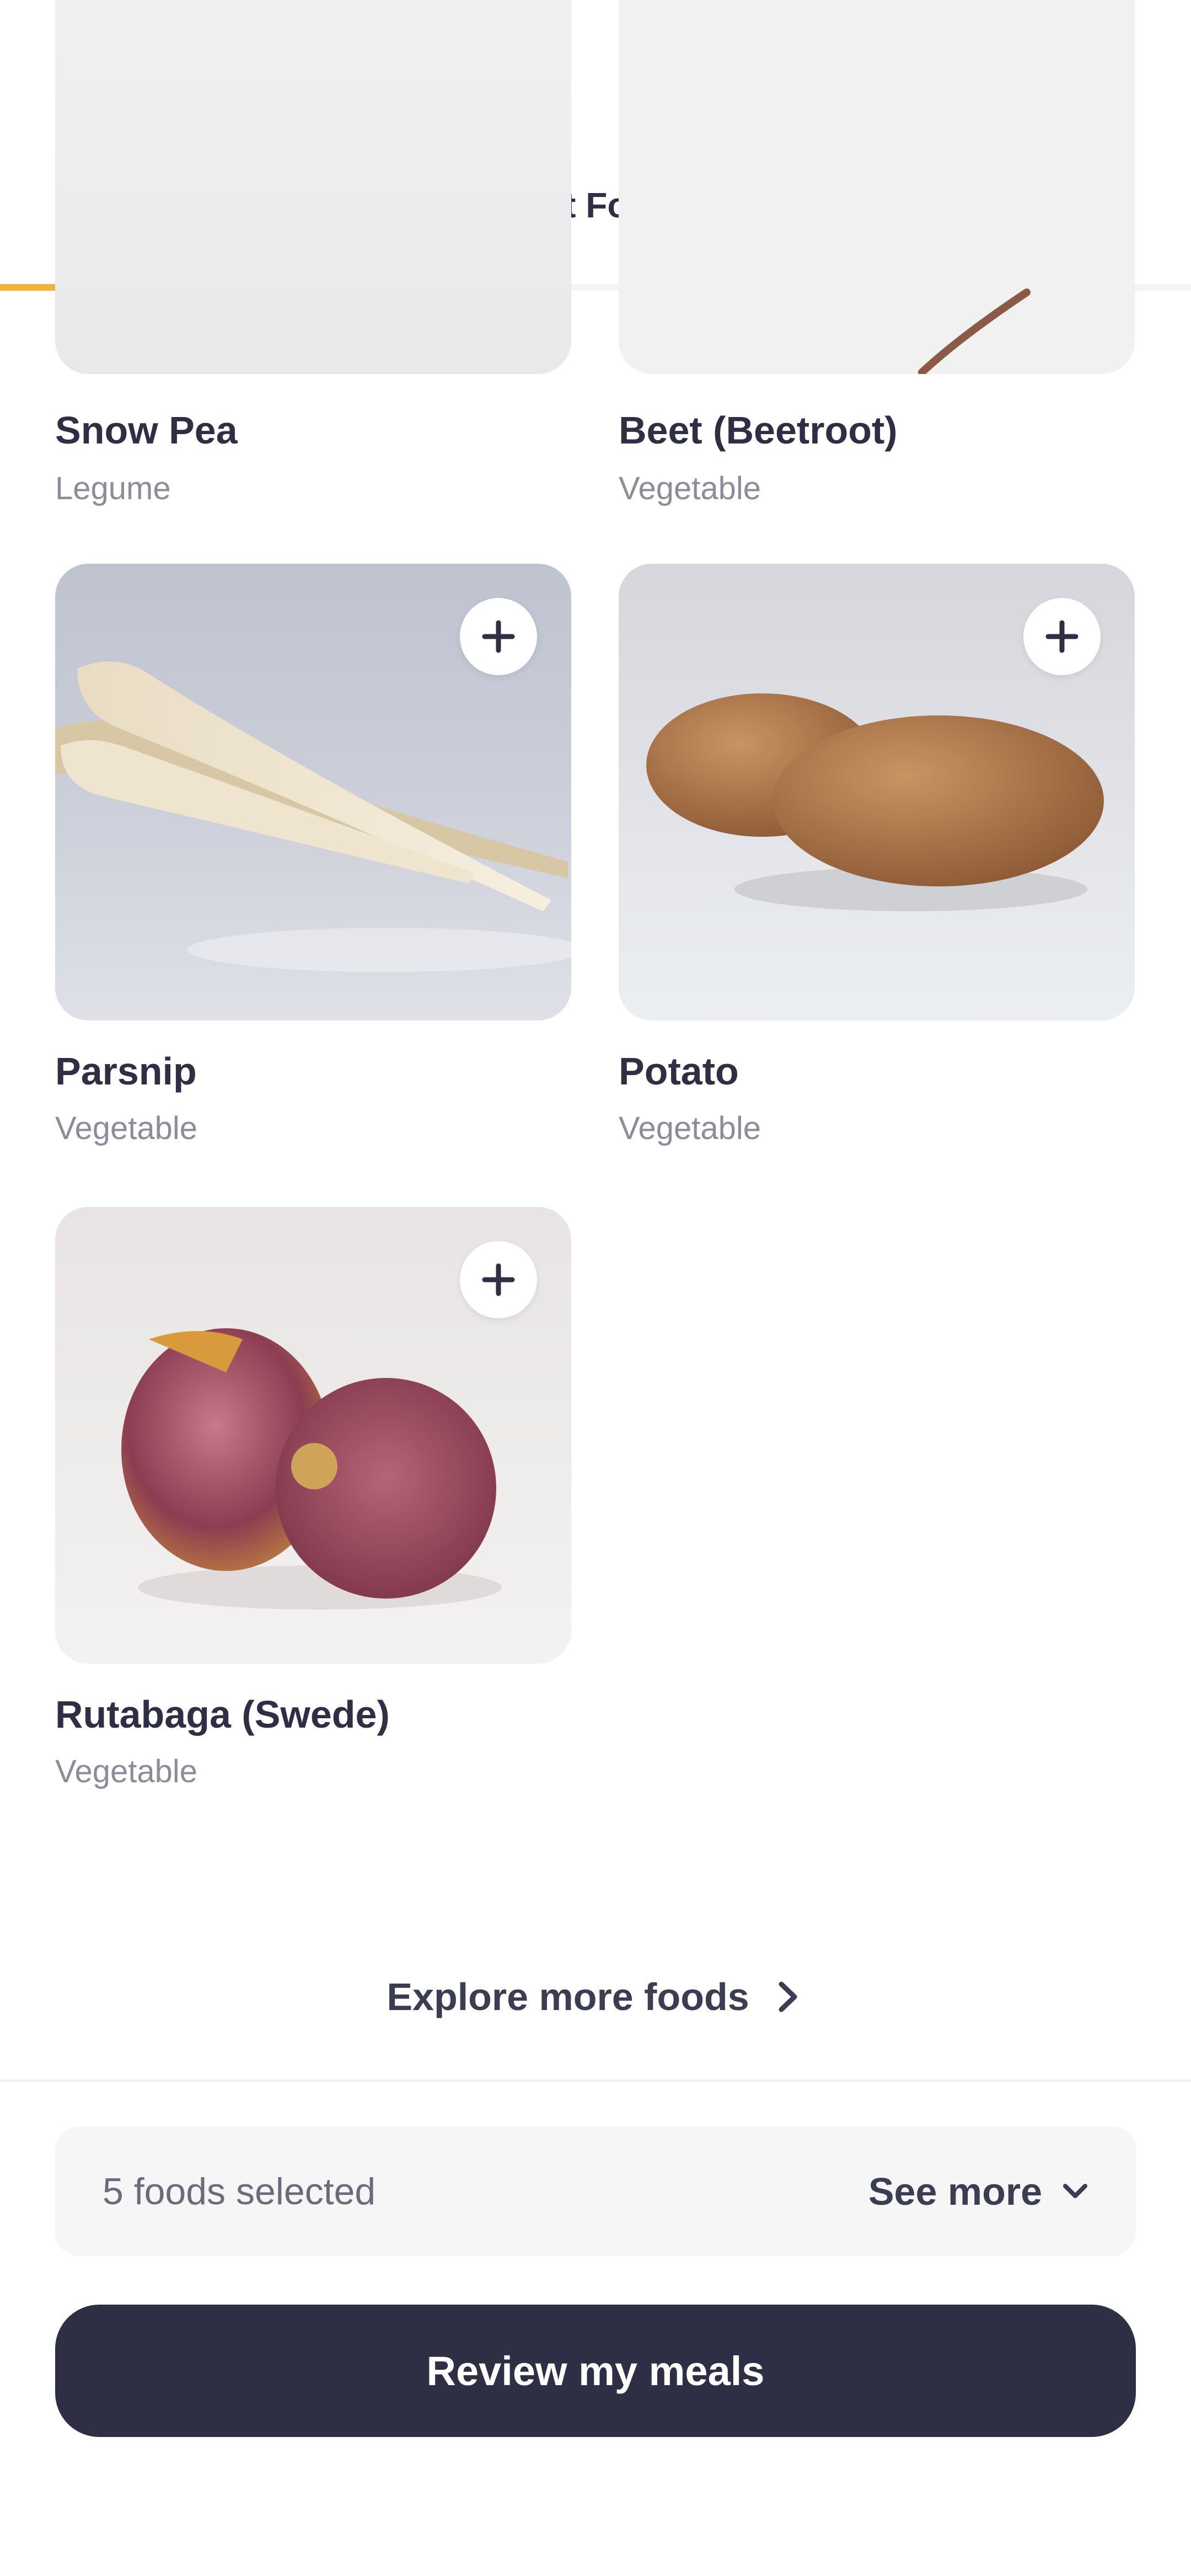  Describe the element at coordinates (595, 2081) in the screenshot. I see `divider` at that location.